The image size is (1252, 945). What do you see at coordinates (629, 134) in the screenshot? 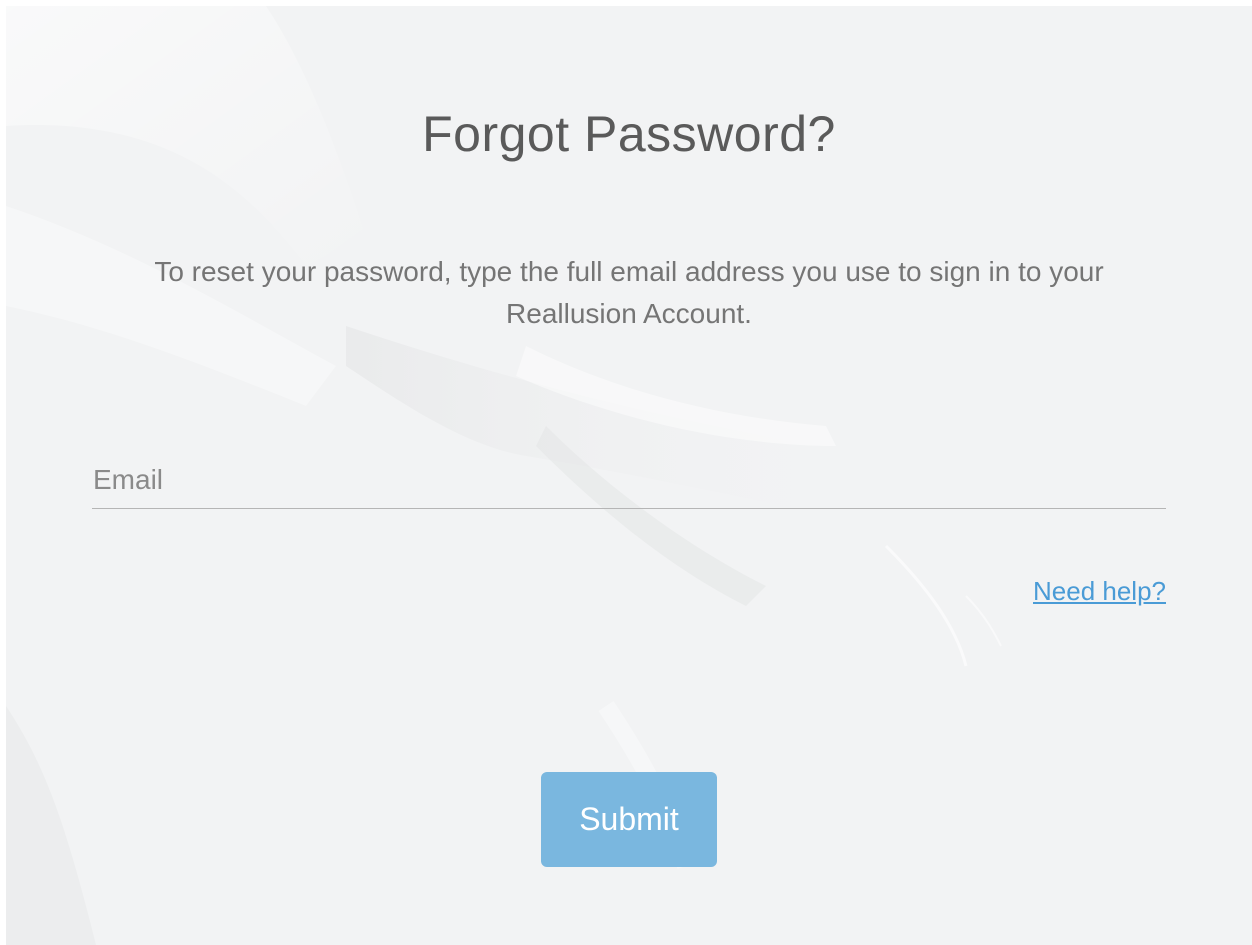
I see `page-title: Forgot Password?` at bounding box center [629, 134].